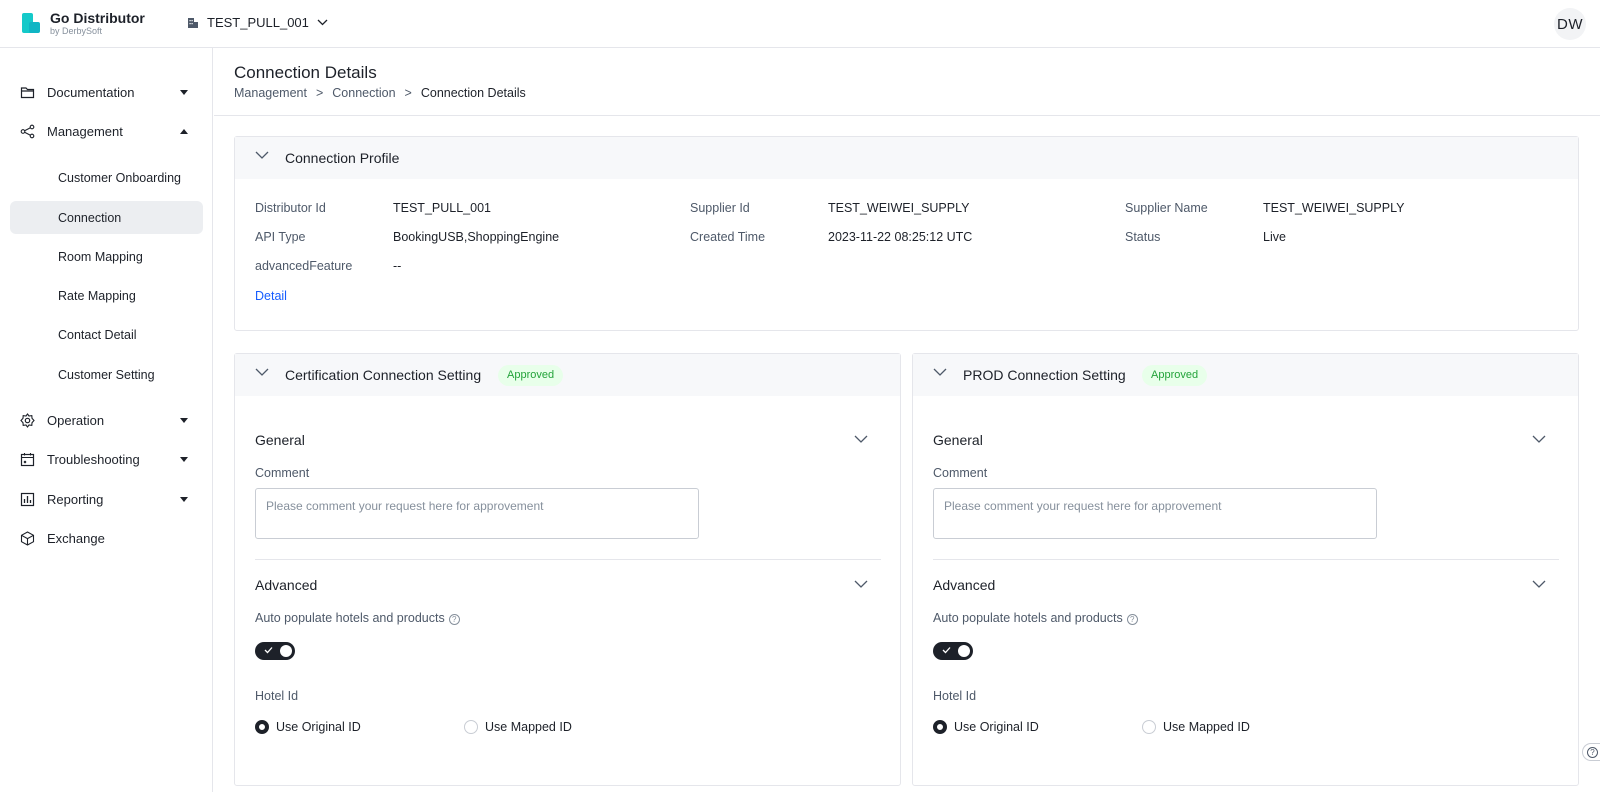 The height and width of the screenshot is (792, 1600). What do you see at coordinates (184, 131) in the screenshot?
I see `caret-up-icon` at bounding box center [184, 131].